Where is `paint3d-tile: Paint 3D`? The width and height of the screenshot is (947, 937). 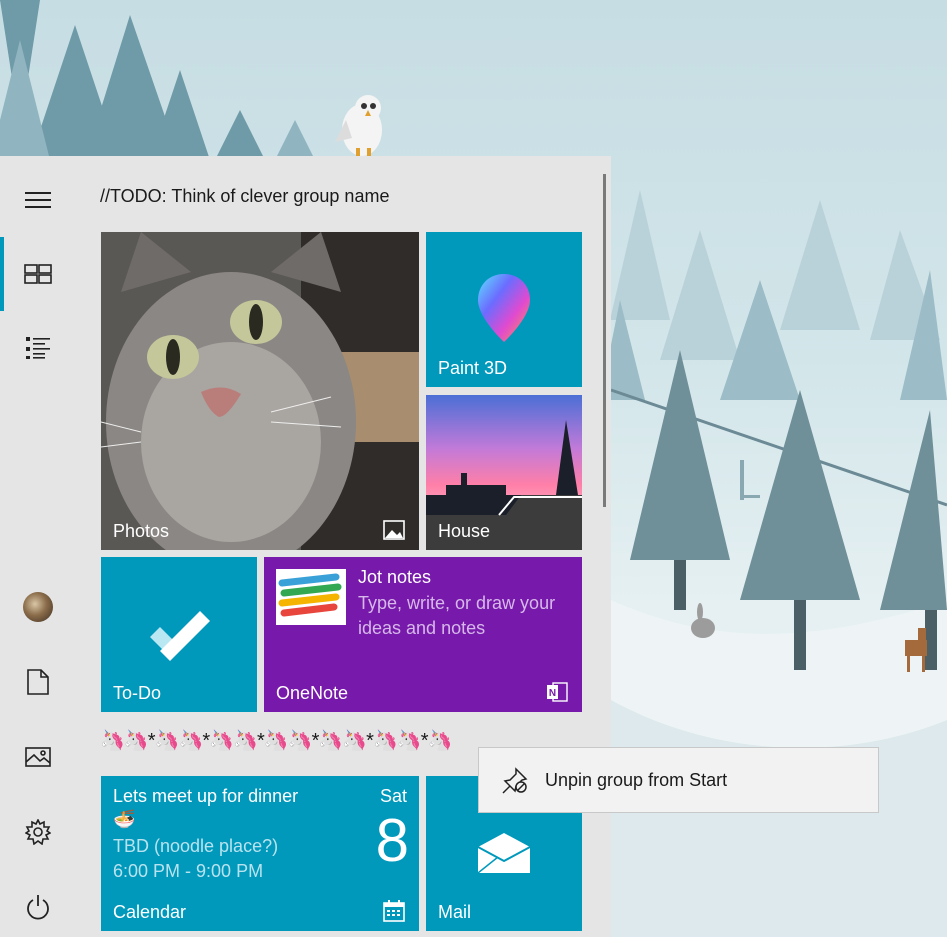 paint3d-tile: Paint 3D is located at coordinates (504, 309).